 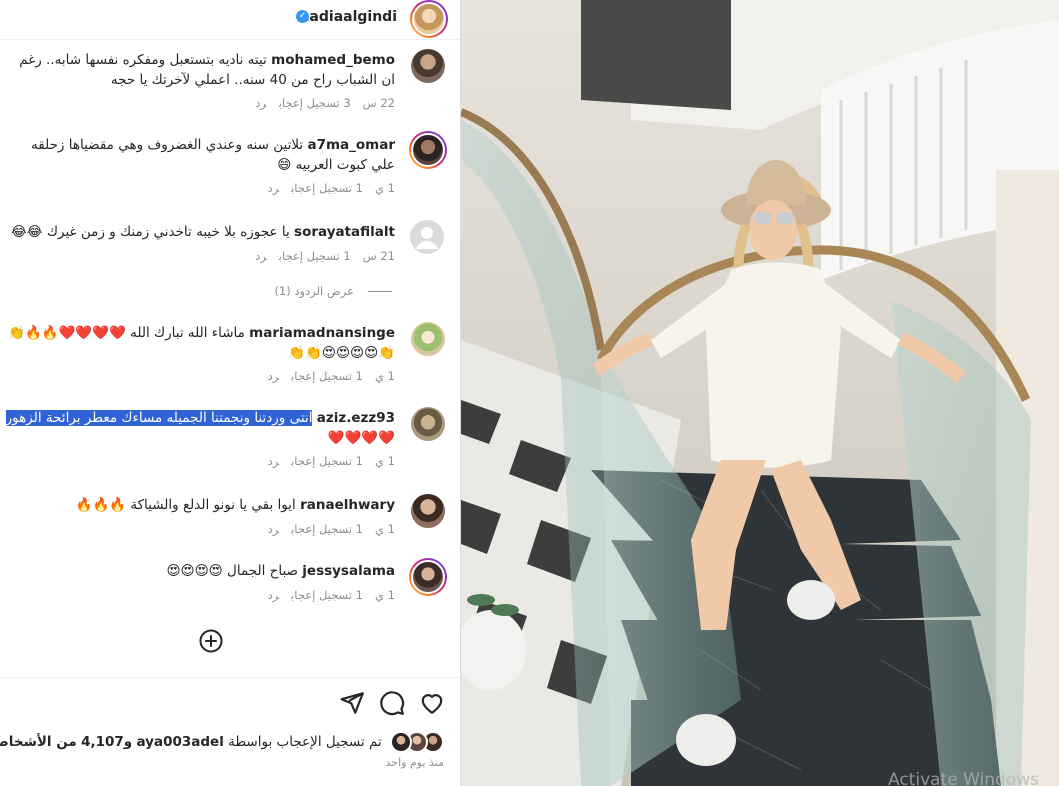 I want to click on comment-meta: 21 س 1 تسجيل إعجاب رد, so click(x=319, y=256).